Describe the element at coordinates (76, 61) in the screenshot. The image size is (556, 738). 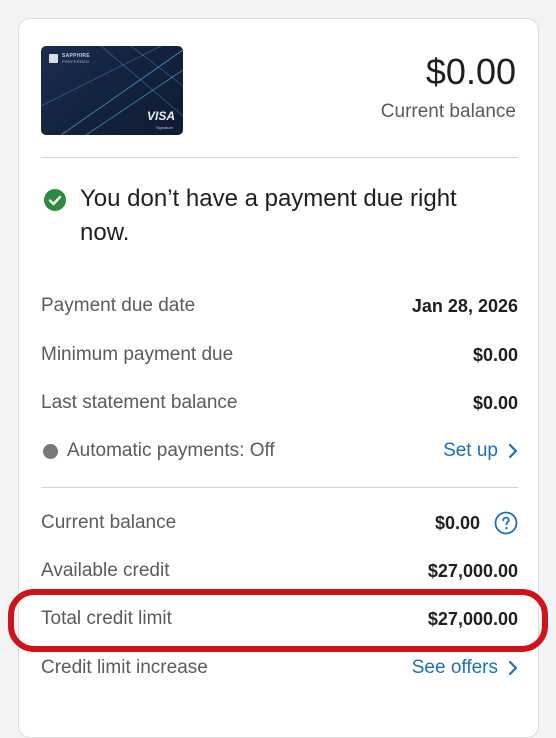
I see `card-brand-line2: PREFERRED` at that location.